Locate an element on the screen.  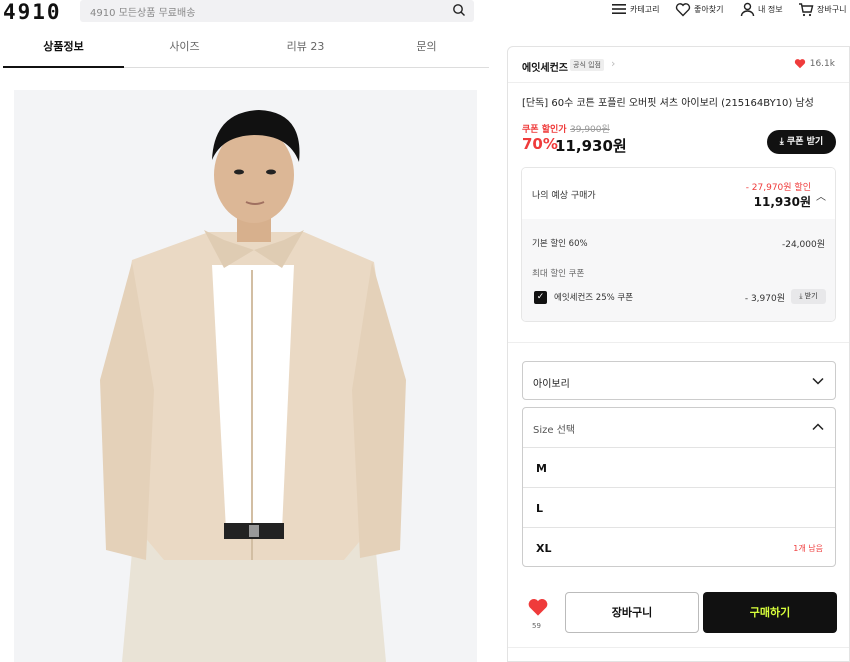
heart-outline-icon is located at coordinates (683, 10).